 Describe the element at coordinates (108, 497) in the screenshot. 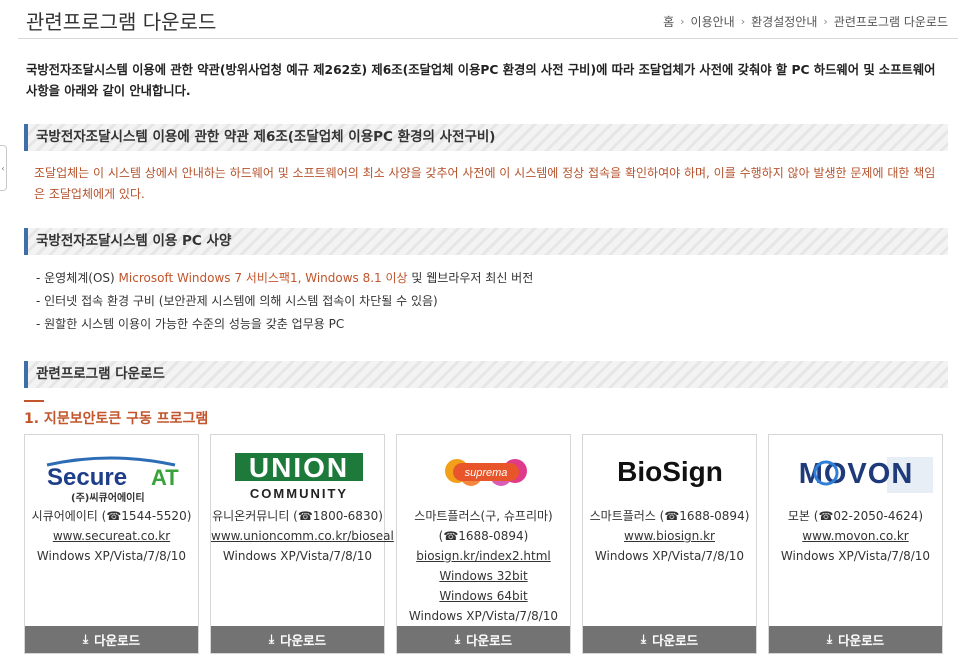

I see `svg-text: (주)씨큐어에이티` at that location.